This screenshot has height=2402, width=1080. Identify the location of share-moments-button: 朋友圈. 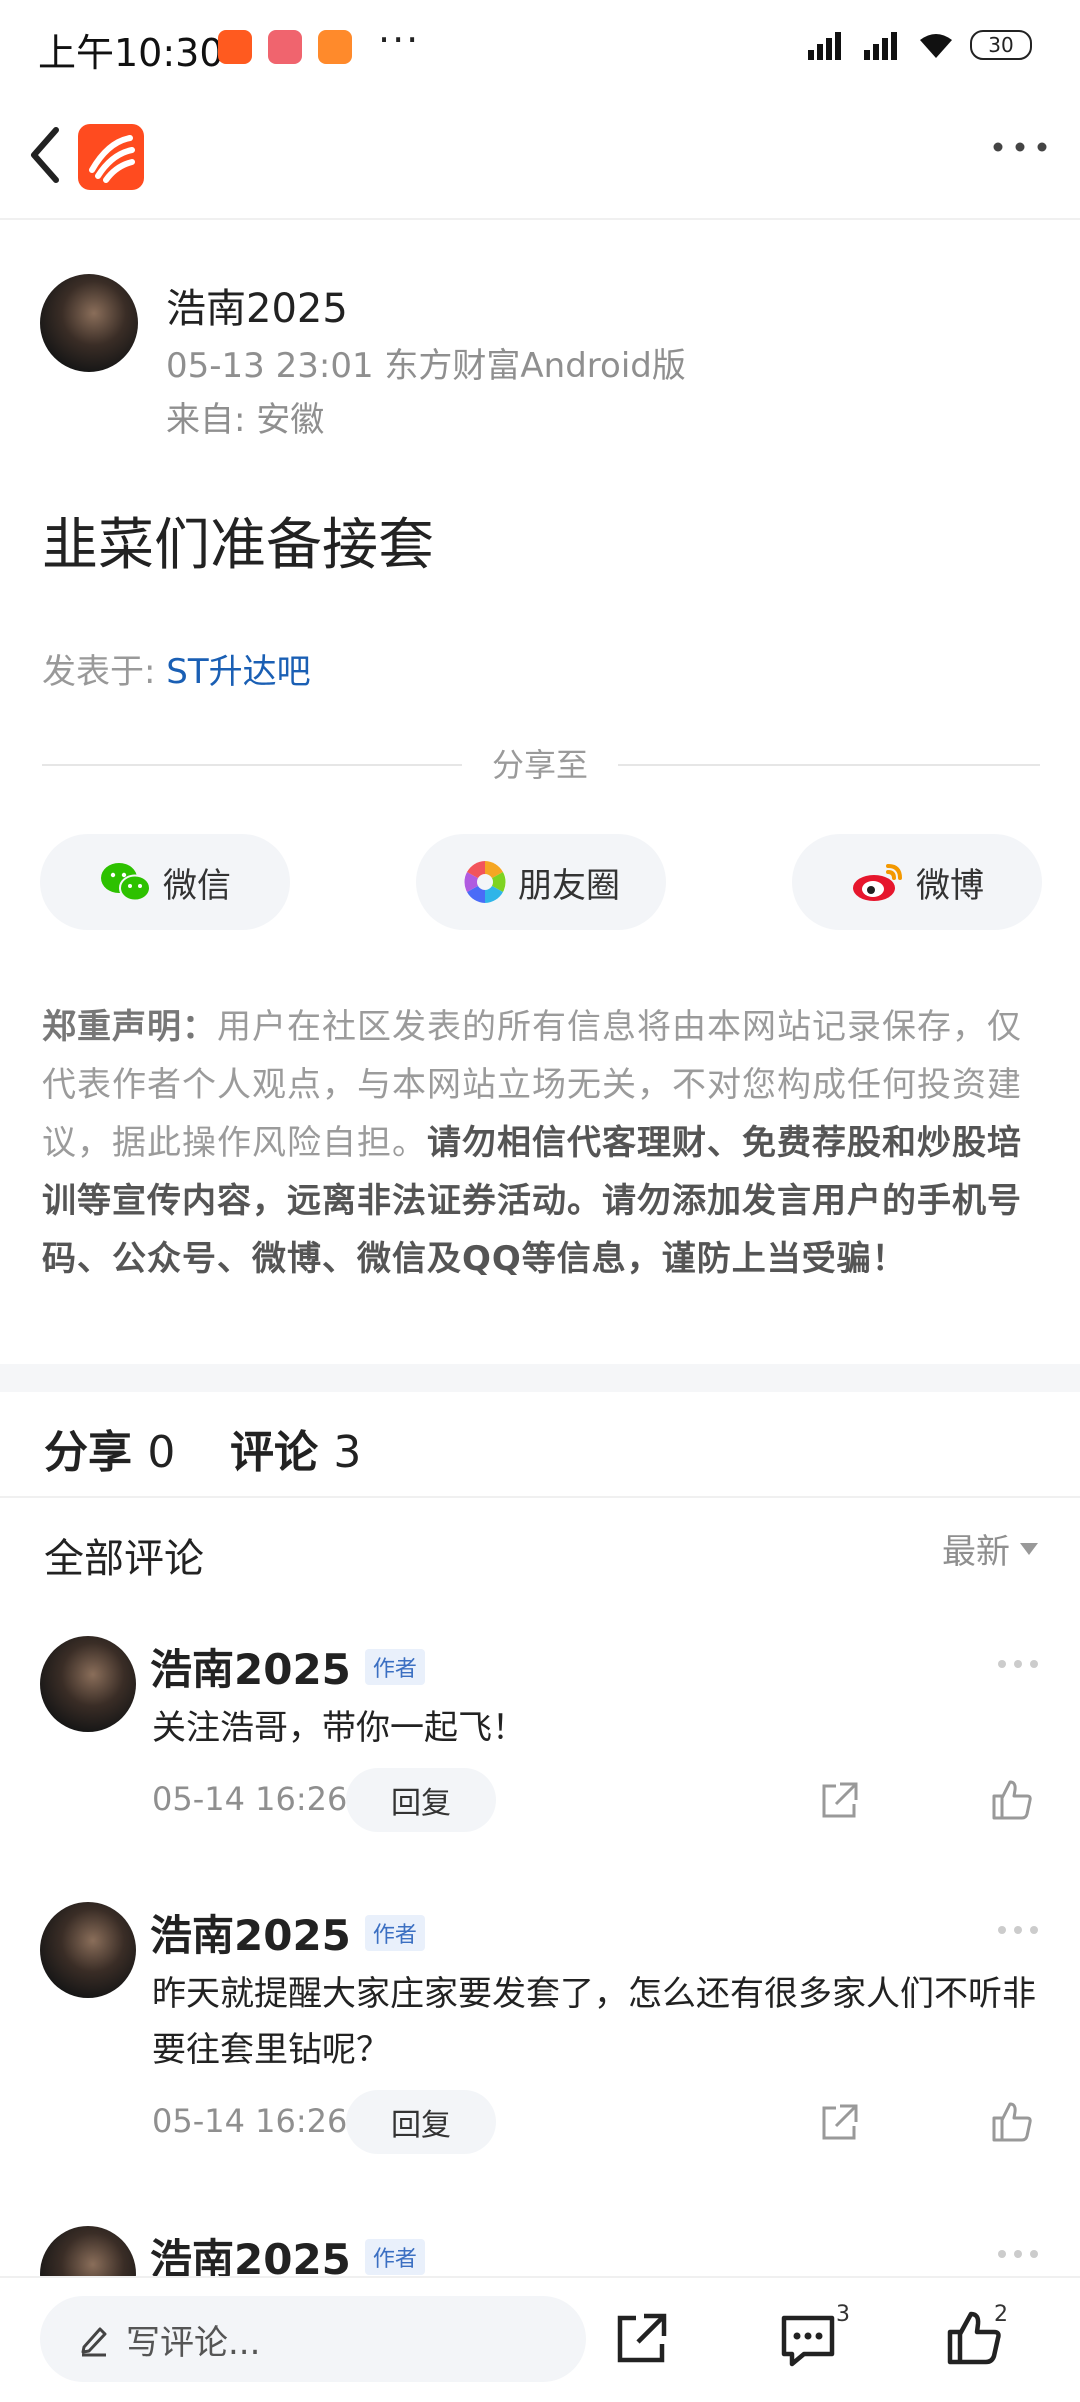
(541, 882).